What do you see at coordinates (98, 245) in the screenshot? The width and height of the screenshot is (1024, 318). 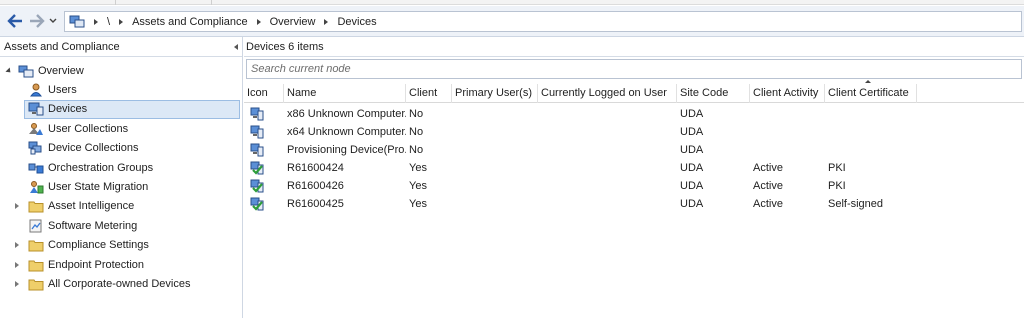 I see `tree-item-label: Compliance Settings` at bounding box center [98, 245].